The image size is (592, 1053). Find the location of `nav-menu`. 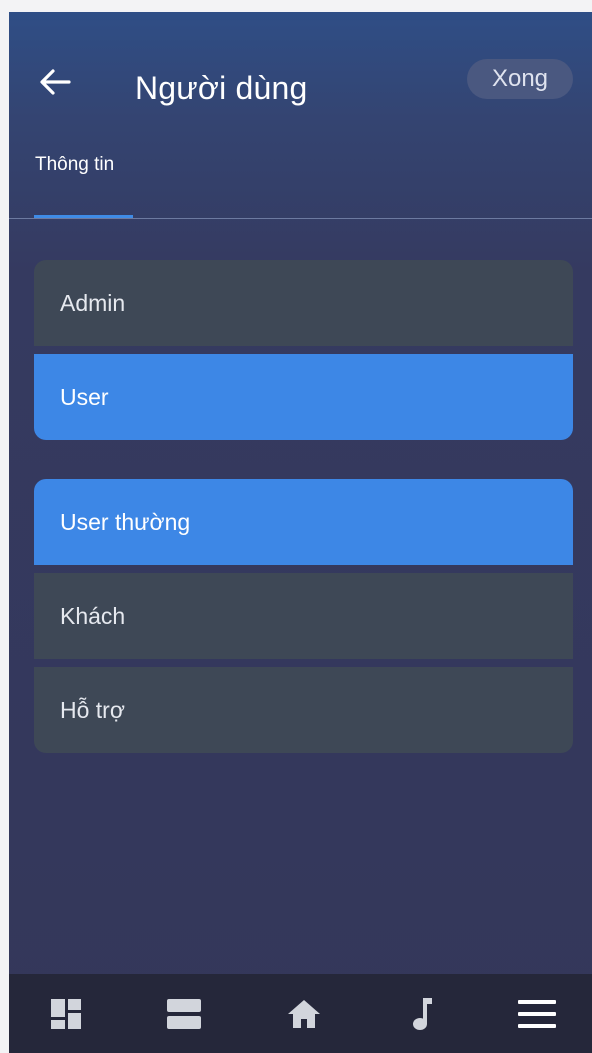

nav-menu is located at coordinates (537, 1013).